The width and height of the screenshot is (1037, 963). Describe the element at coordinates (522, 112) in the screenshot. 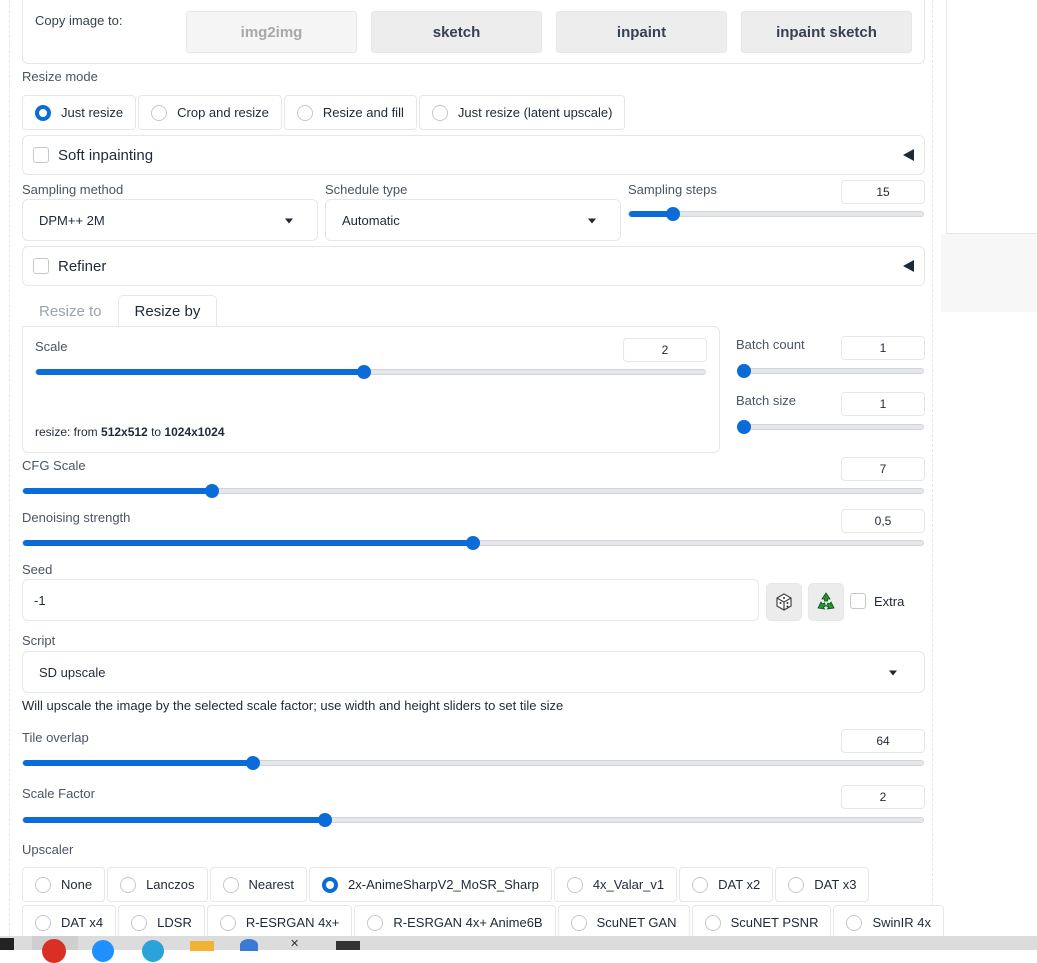

I see `resize-mode-latent-upscale: Just resize (latent upscale)` at that location.